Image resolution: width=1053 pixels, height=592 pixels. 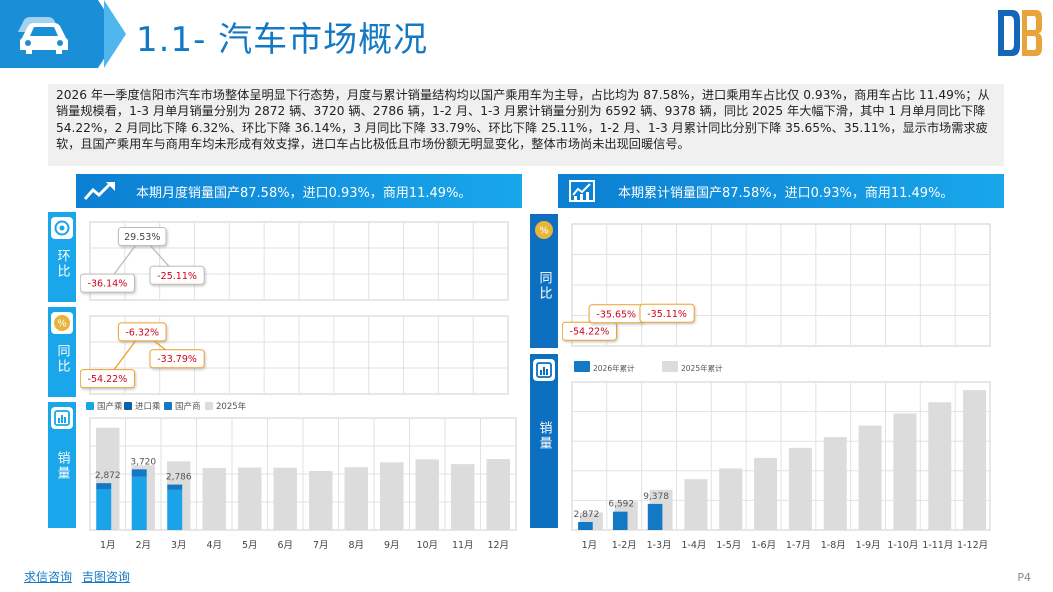 I want to click on legend-label: 国产商, so click(x=188, y=406).